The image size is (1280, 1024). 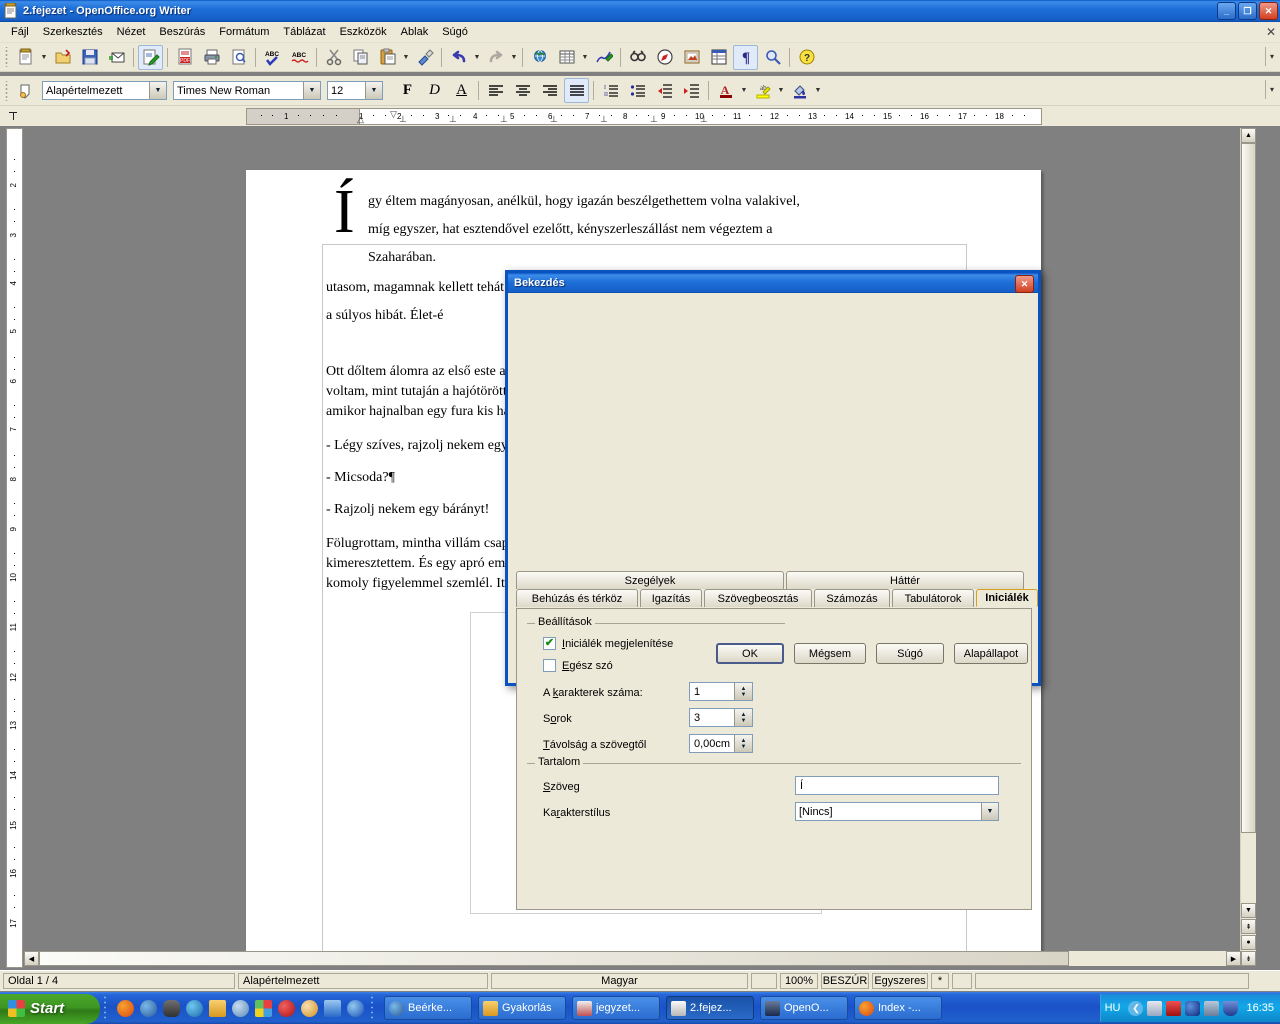 What do you see at coordinates (150, 57) in the screenshot?
I see `edit-file-icon` at bounding box center [150, 57].